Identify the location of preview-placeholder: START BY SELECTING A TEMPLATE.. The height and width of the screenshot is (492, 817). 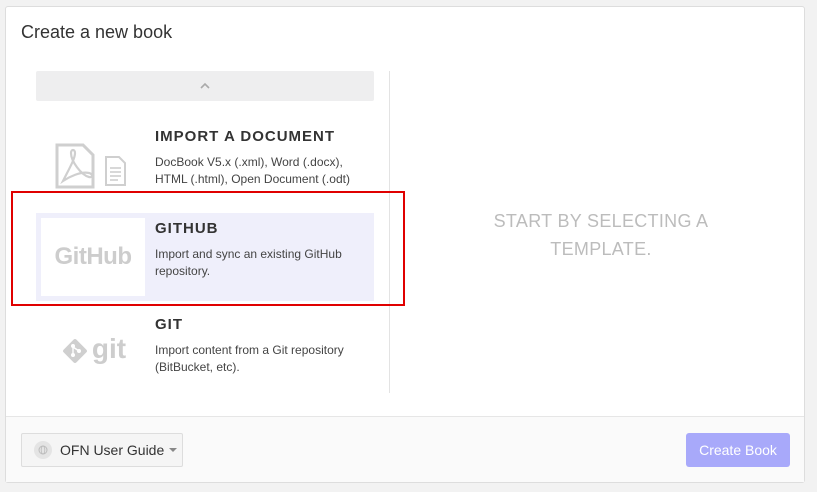
(601, 235).